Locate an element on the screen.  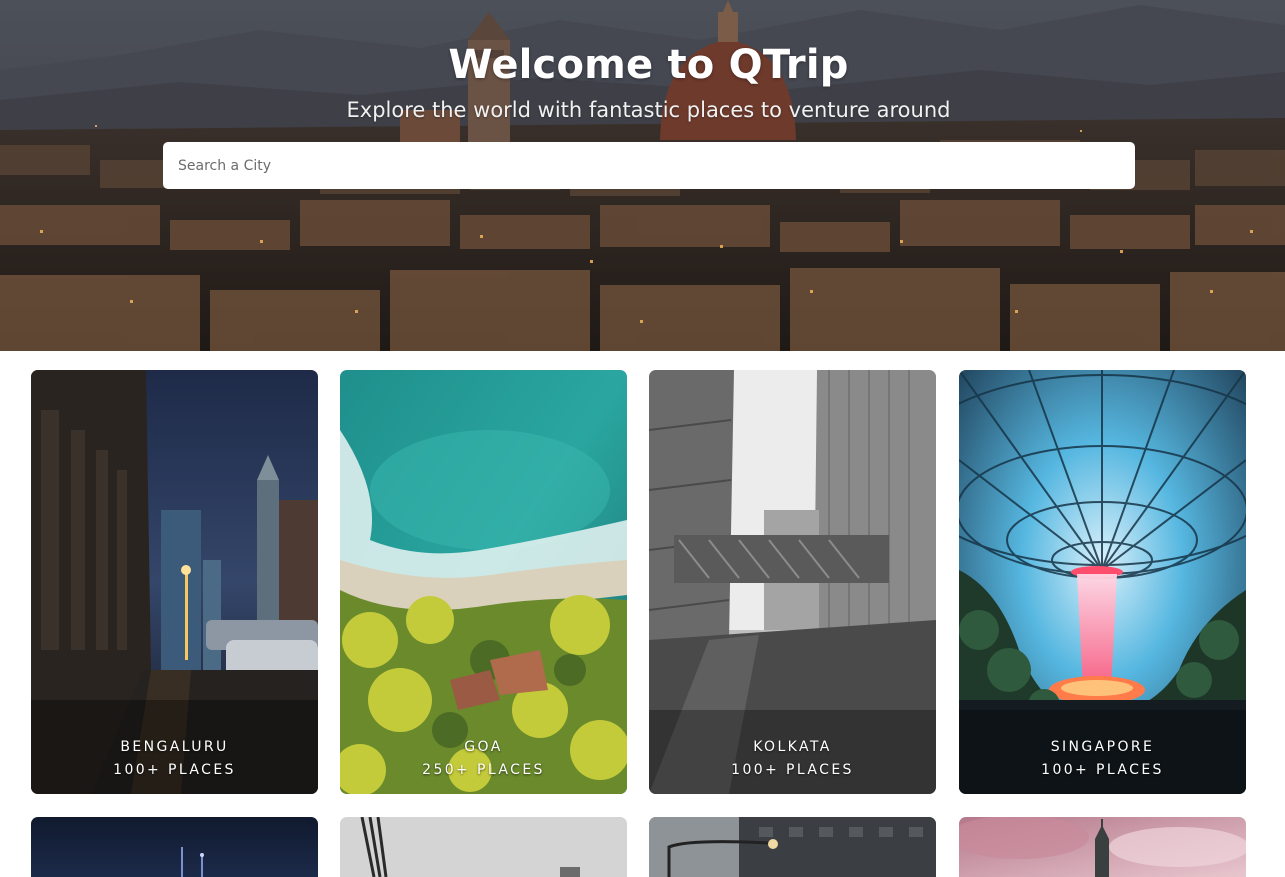
city-caption: KOLKATA 100+ PLACES is located at coordinates (792, 759).